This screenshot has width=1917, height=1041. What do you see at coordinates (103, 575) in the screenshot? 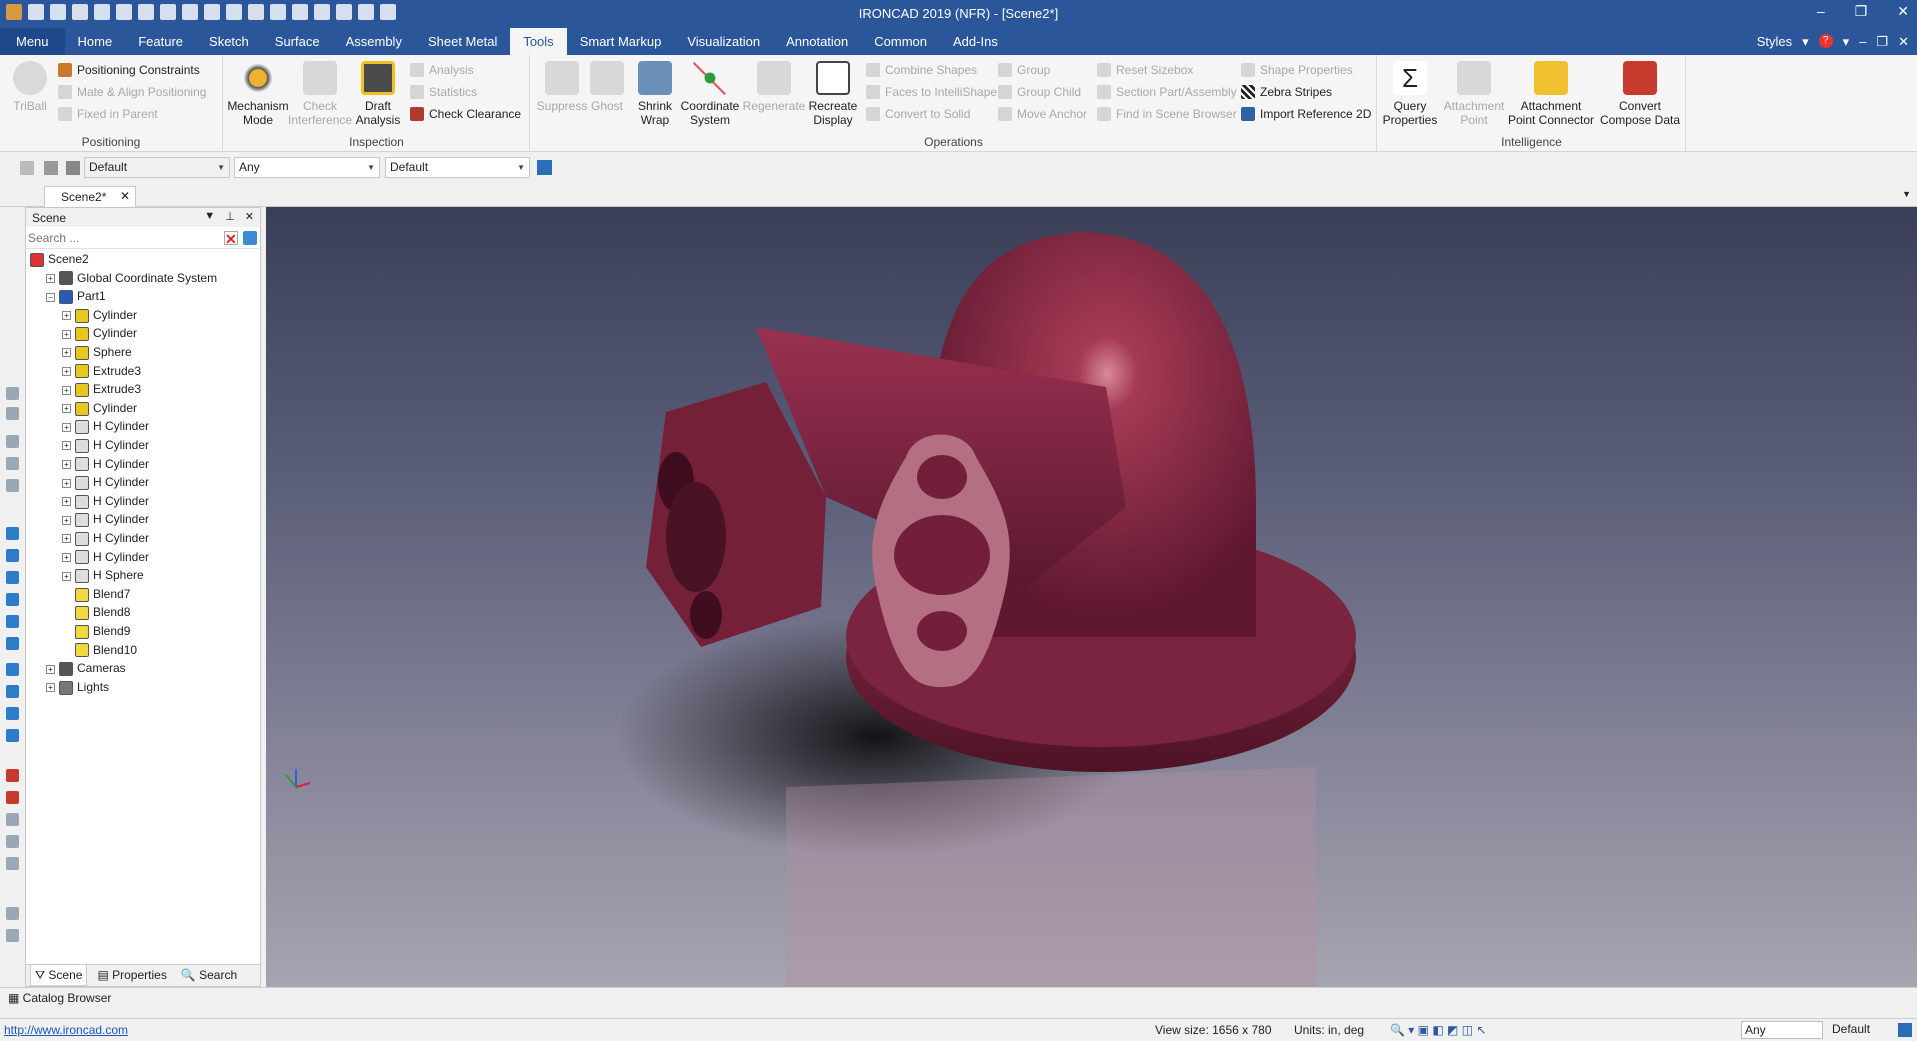
I see `tree-item: + H Sphere` at bounding box center [103, 575].